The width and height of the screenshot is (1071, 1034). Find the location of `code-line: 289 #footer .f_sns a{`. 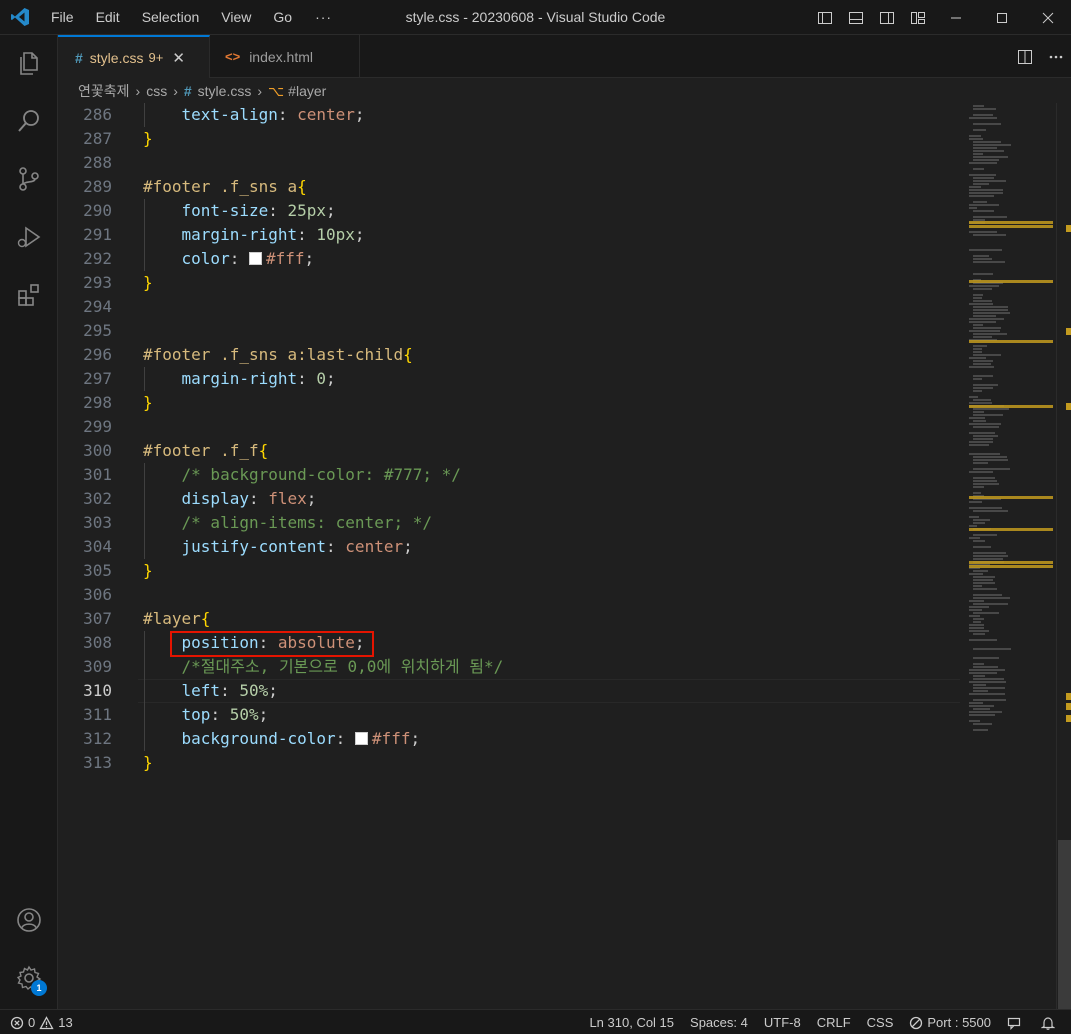

code-line: 289 #footer .f_sns a{ is located at coordinates (195, 186).